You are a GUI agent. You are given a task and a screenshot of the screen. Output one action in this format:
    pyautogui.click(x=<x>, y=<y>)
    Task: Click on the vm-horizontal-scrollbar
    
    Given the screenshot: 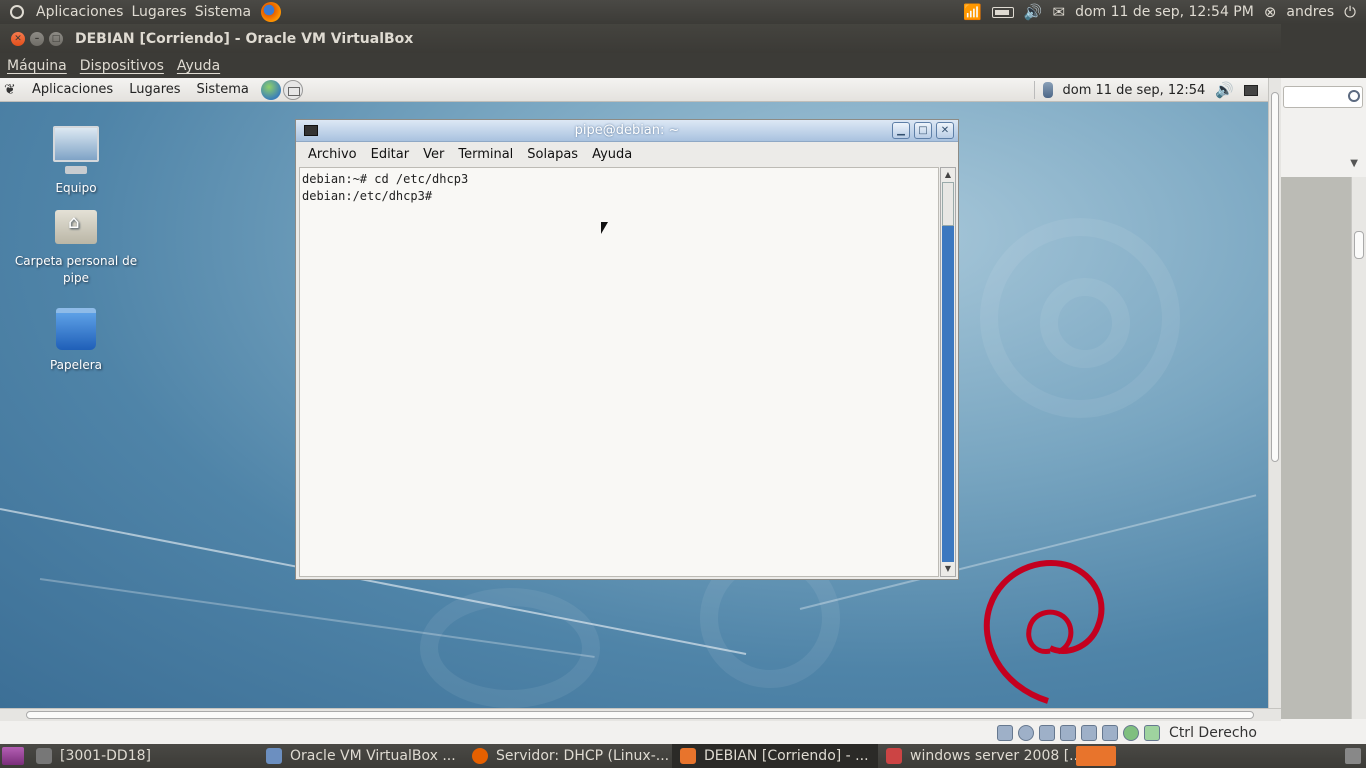 What is the action you would take?
    pyautogui.click(x=640, y=714)
    